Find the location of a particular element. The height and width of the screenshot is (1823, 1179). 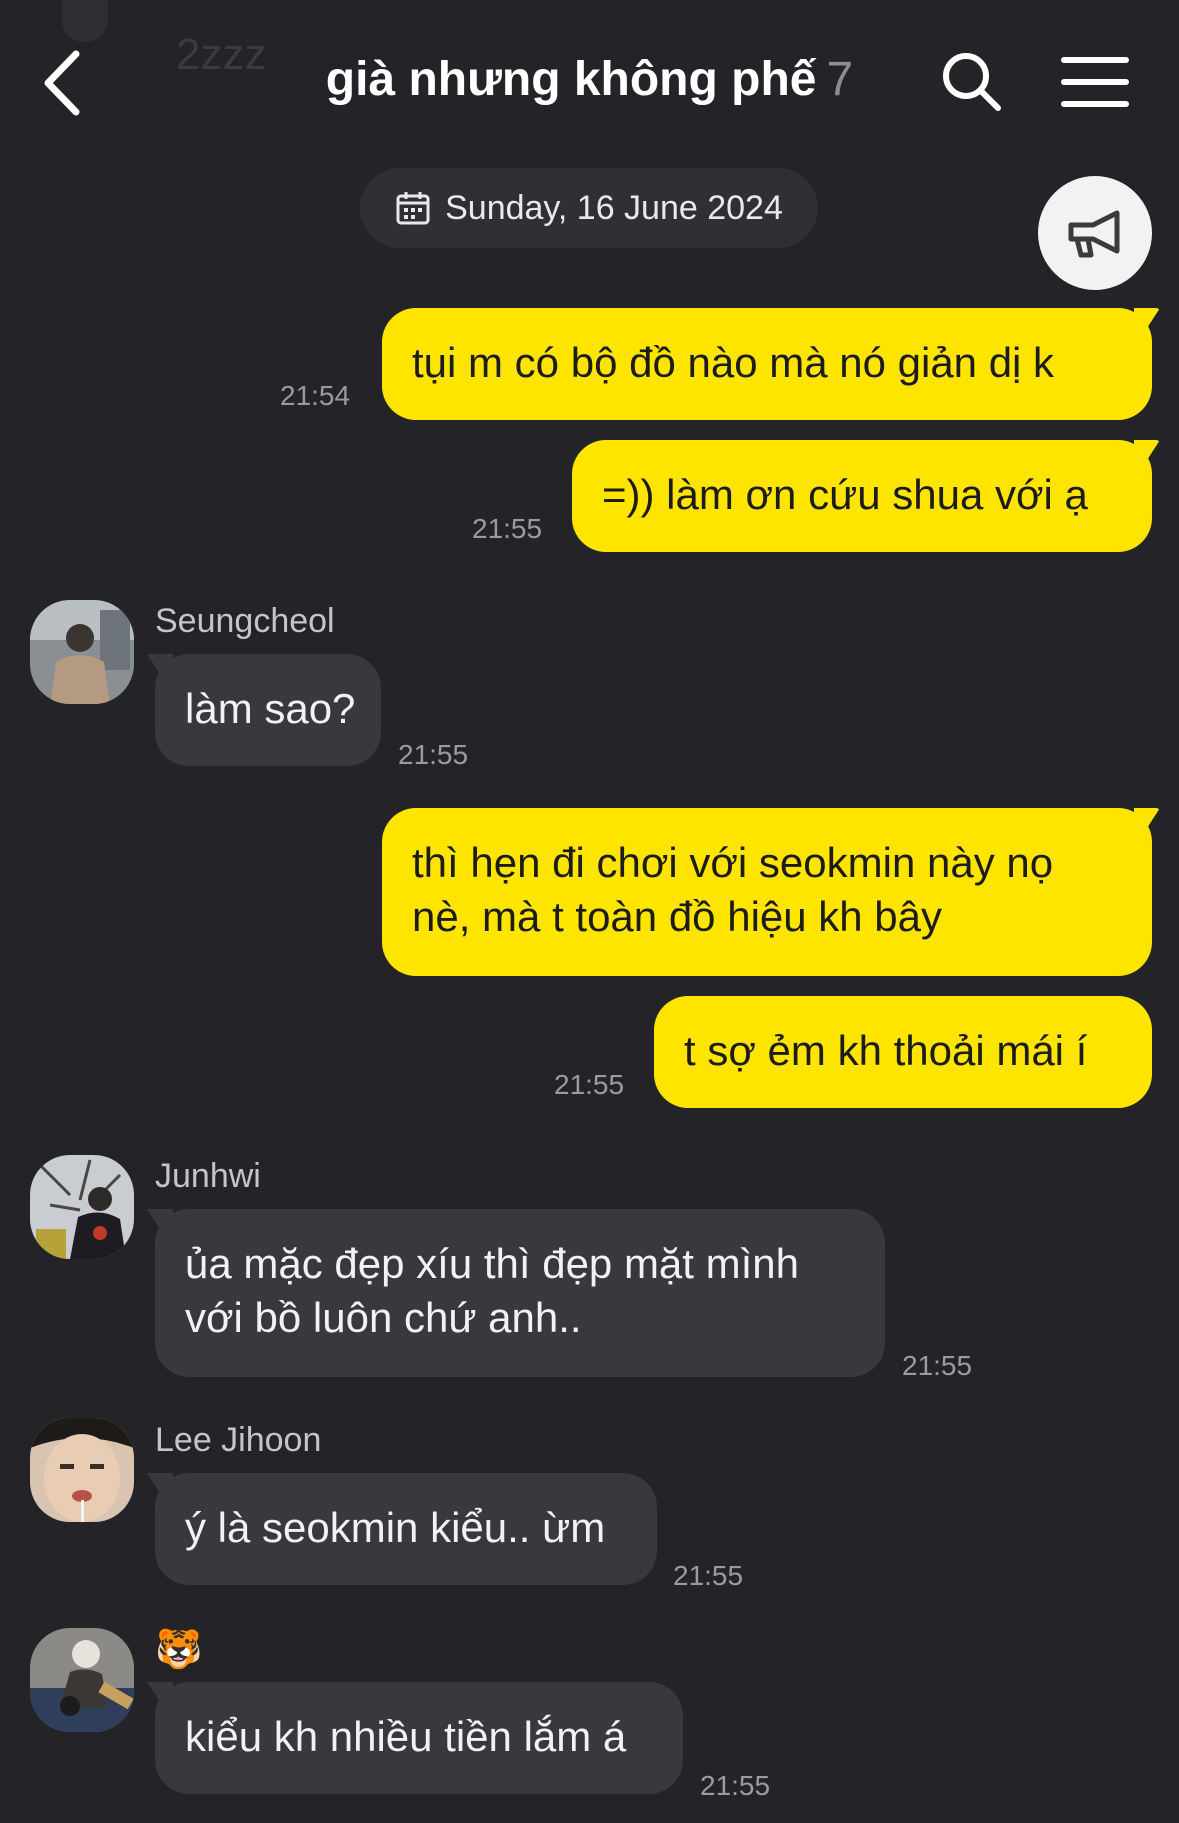

sender-name: Lee Jihoon is located at coordinates (238, 1440).